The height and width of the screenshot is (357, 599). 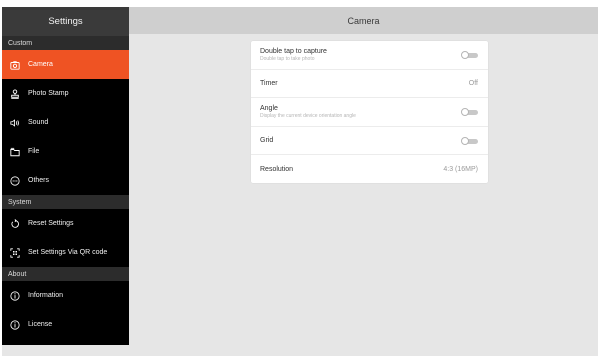 What do you see at coordinates (65, 122) in the screenshot?
I see `sidebar-item-sound: Sound` at bounding box center [65, 122].